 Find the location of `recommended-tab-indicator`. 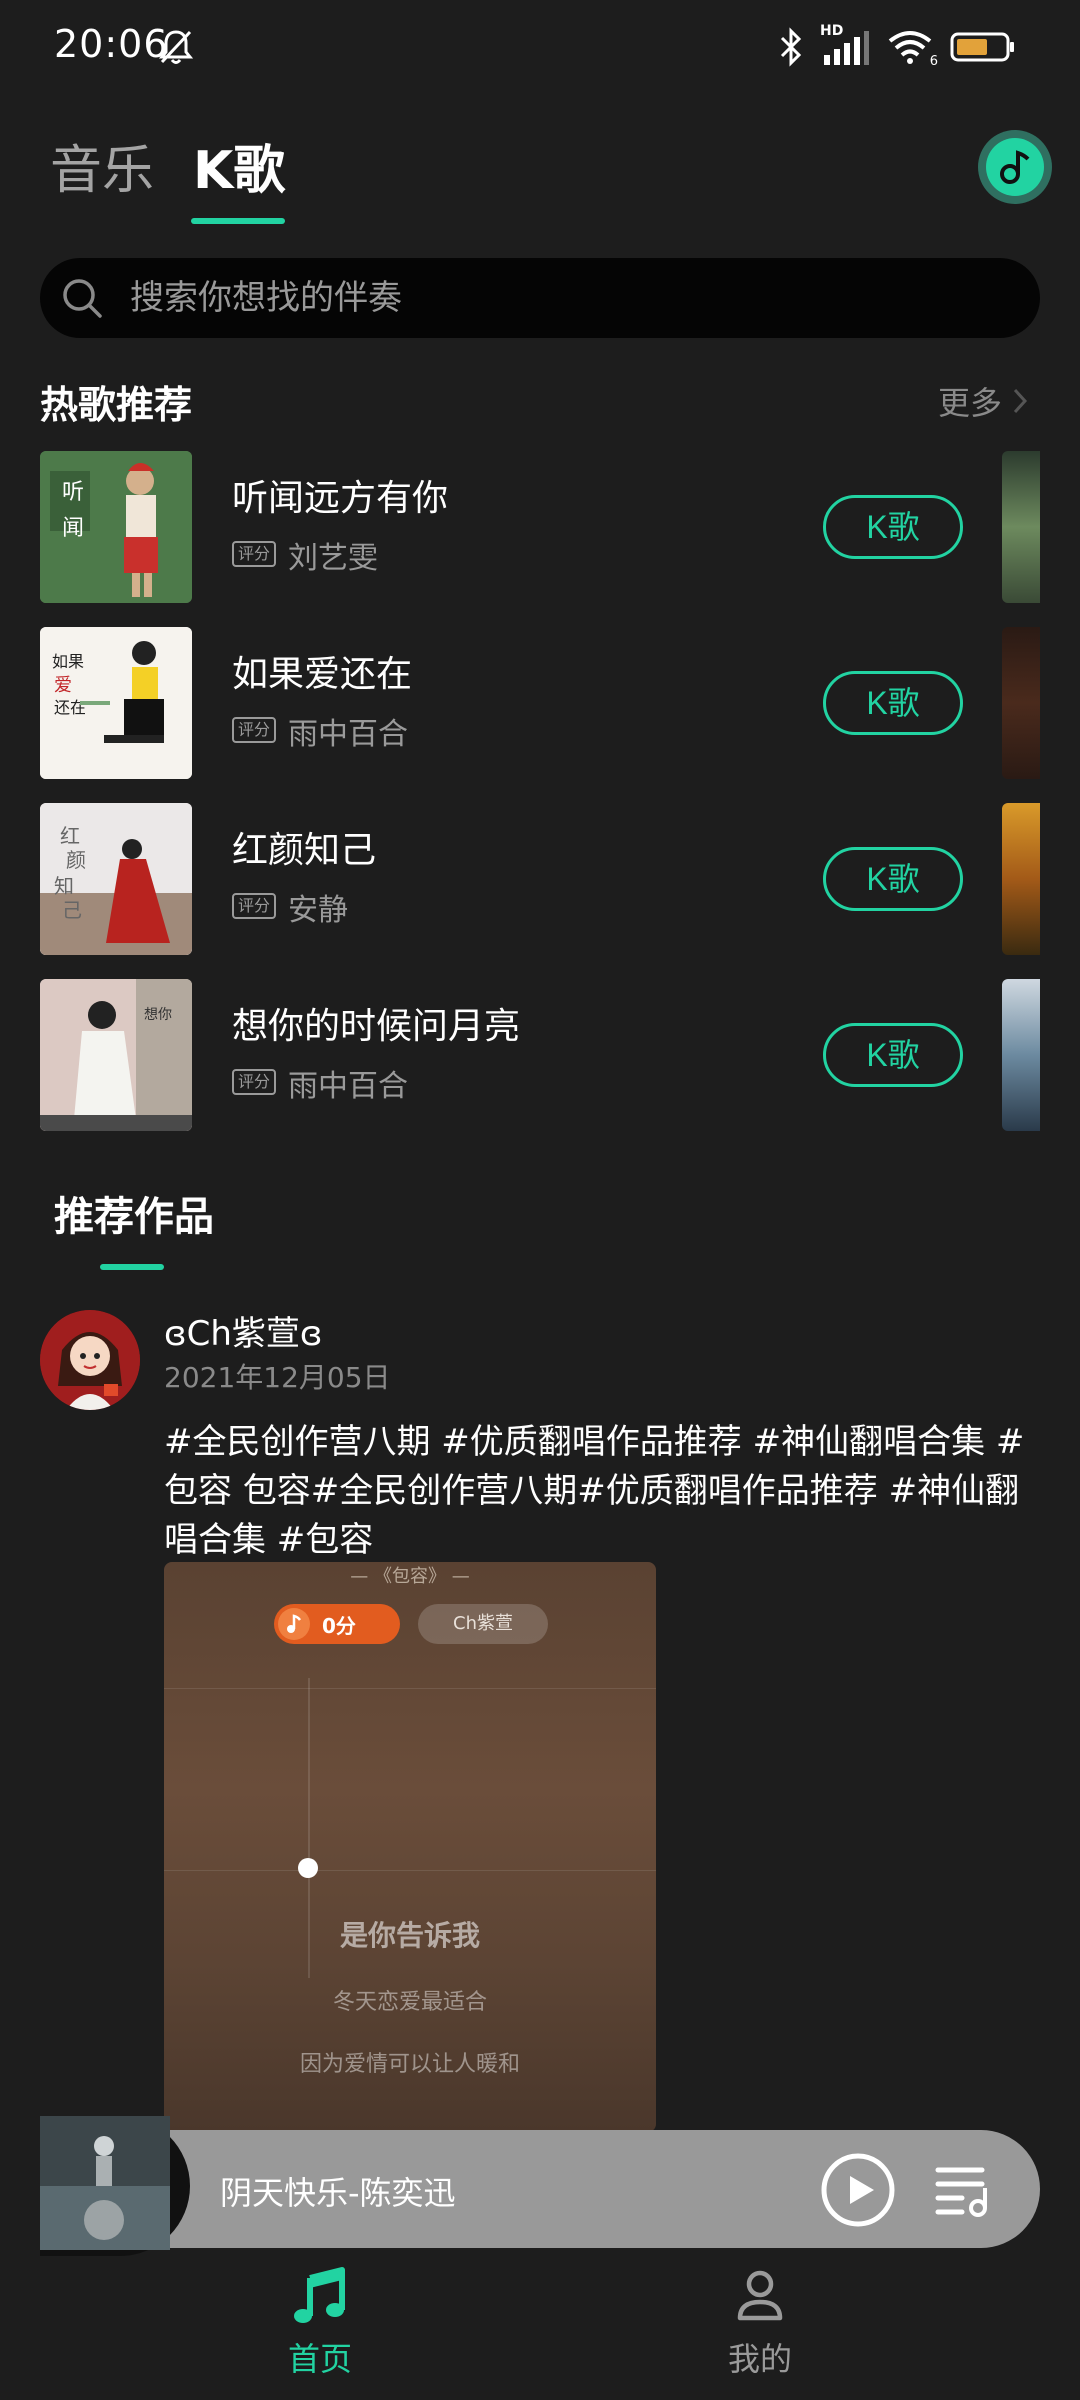

recommended-tab-indicator is located at coordinates (132, 1267).